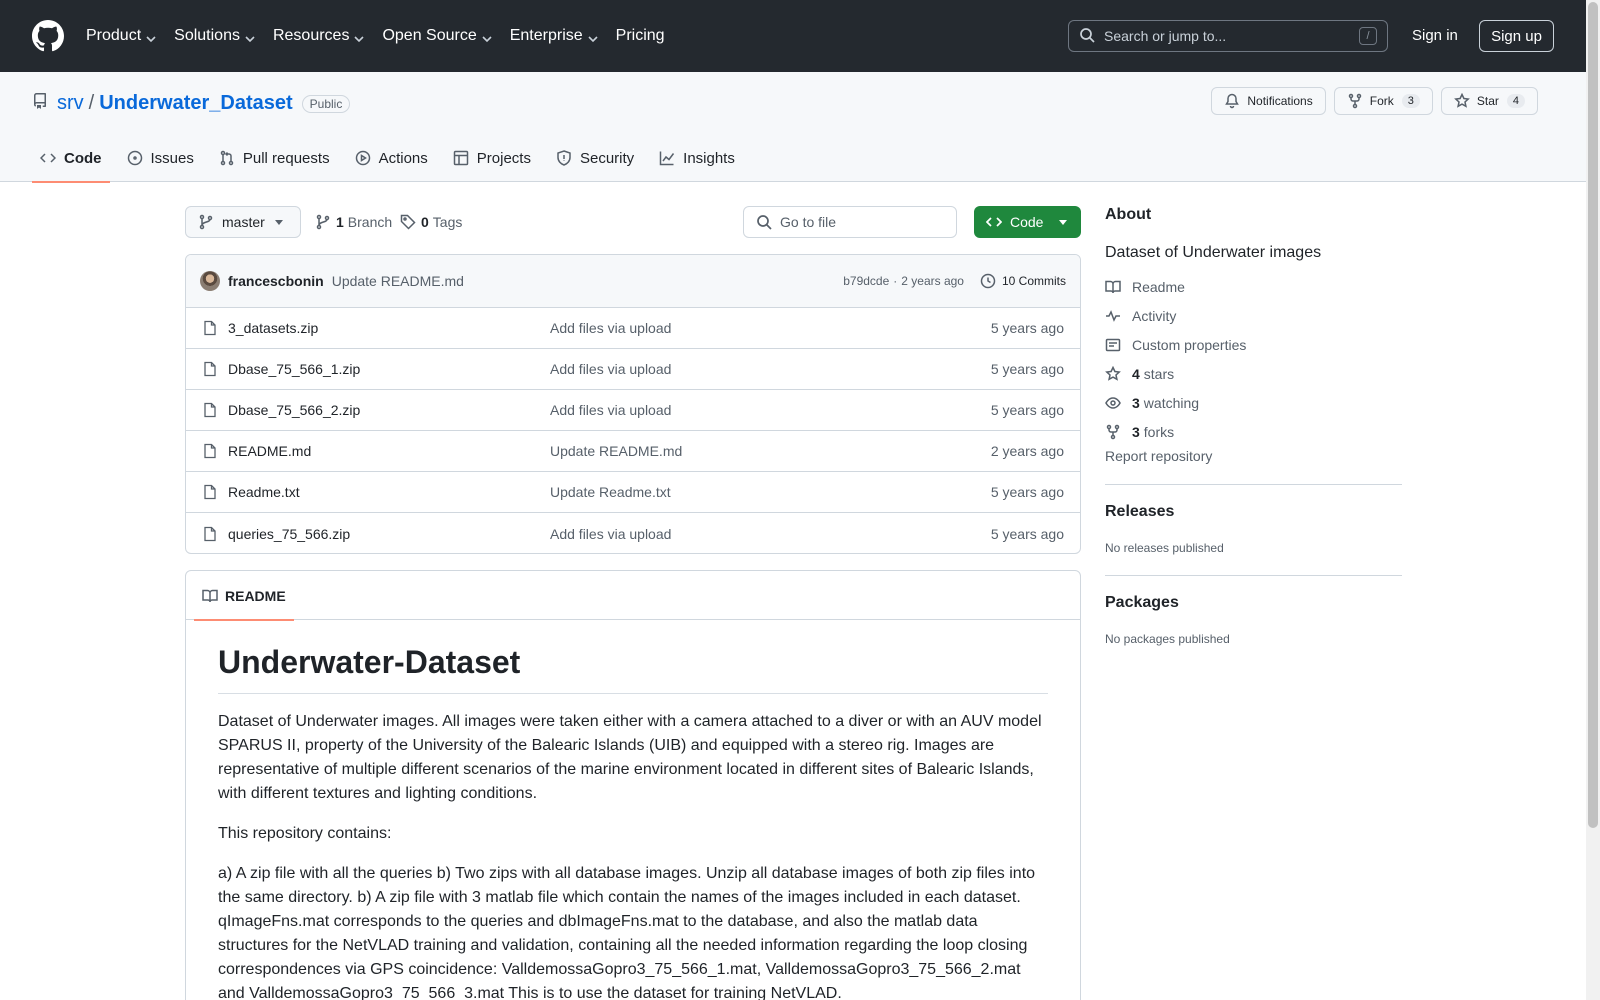 This screenshot has height=1000, width=1600. Describe the element at coordinates (1253, 603) in the screenshot. I see `packages-heading: Packages` at that location.